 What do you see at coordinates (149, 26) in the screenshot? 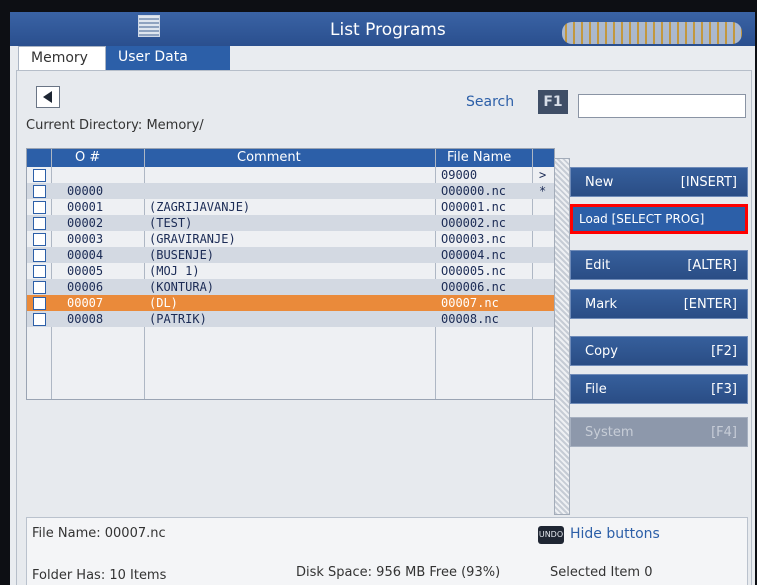
I see `grid-icon` at bounding box center [149, 26].